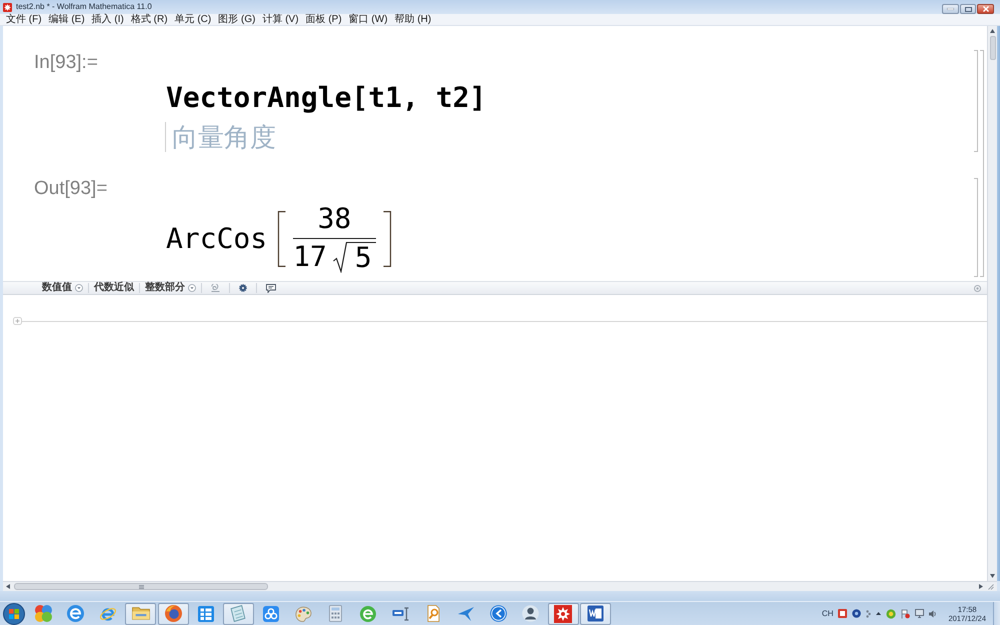 The height and width of the screenshot is (625, 1000). I want to click on scroll-up-icon, so click(992, 31).